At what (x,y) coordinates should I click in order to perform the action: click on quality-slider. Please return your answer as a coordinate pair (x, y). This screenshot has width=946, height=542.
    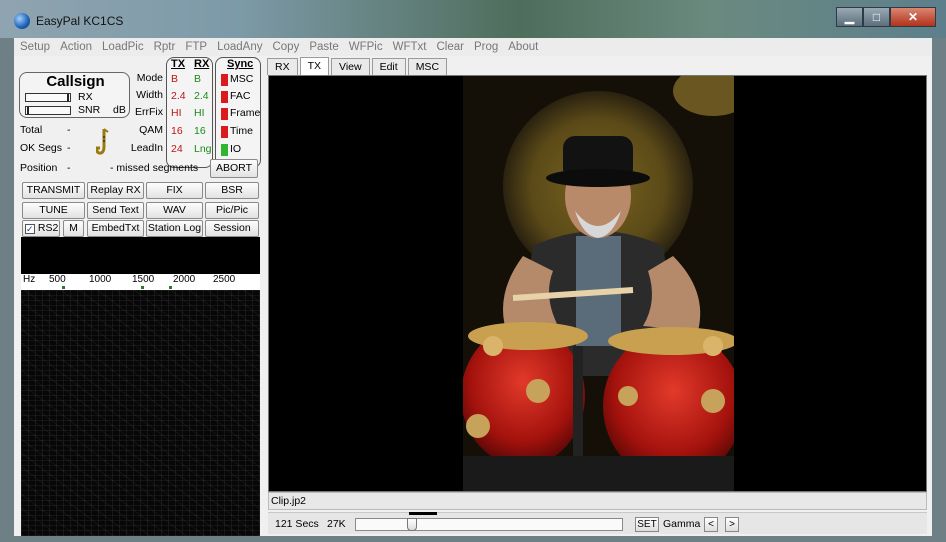
    Looking at the image, I should click on (489, 524).